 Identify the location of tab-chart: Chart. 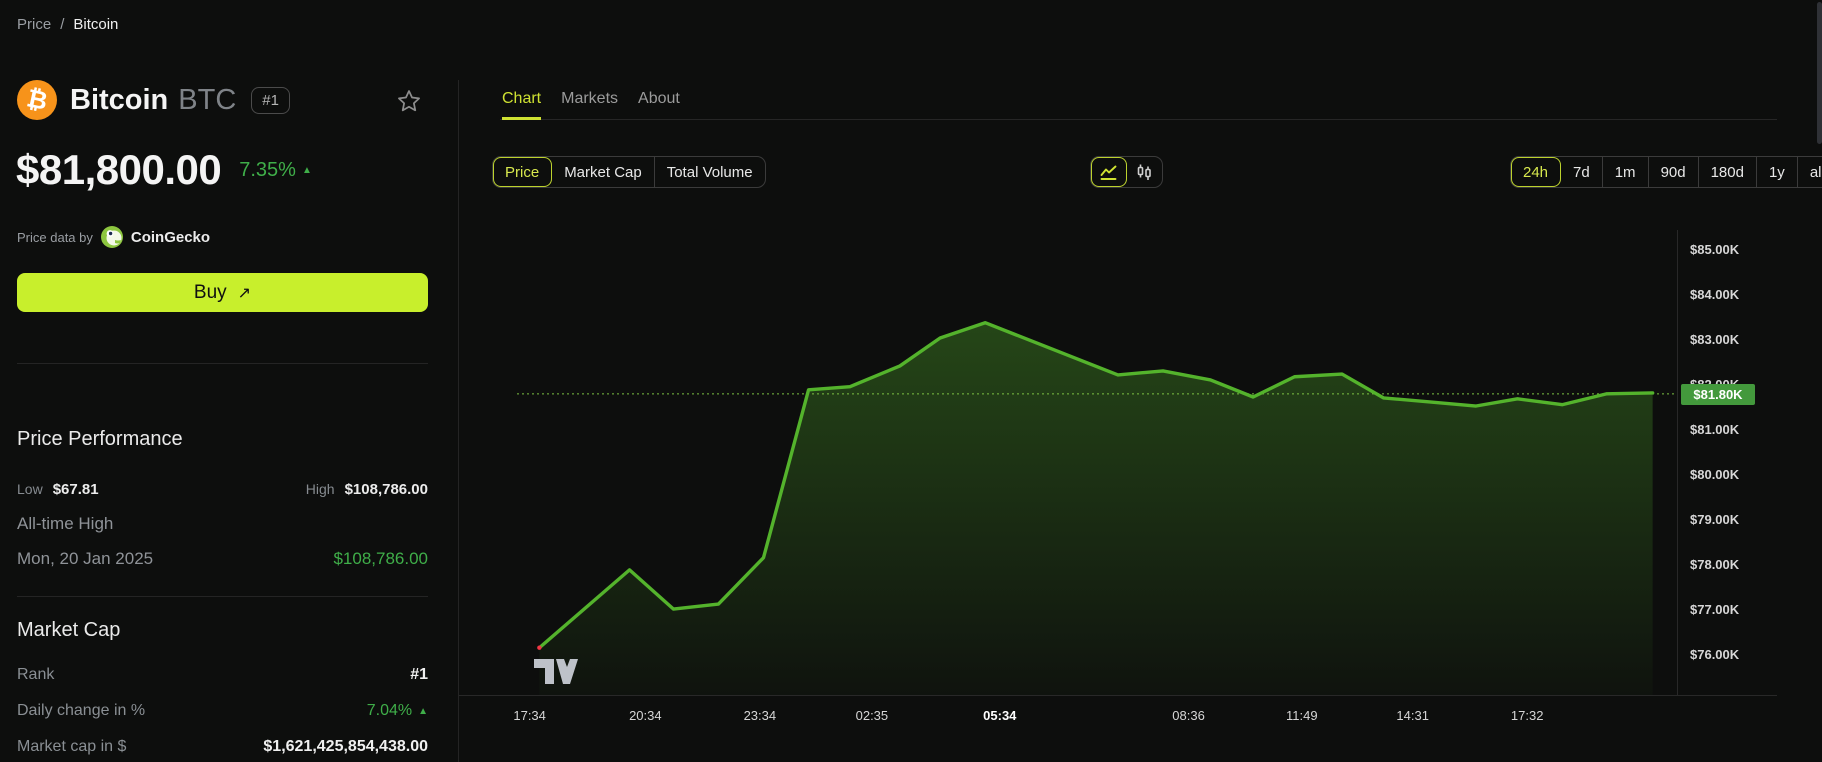
(522, 105).